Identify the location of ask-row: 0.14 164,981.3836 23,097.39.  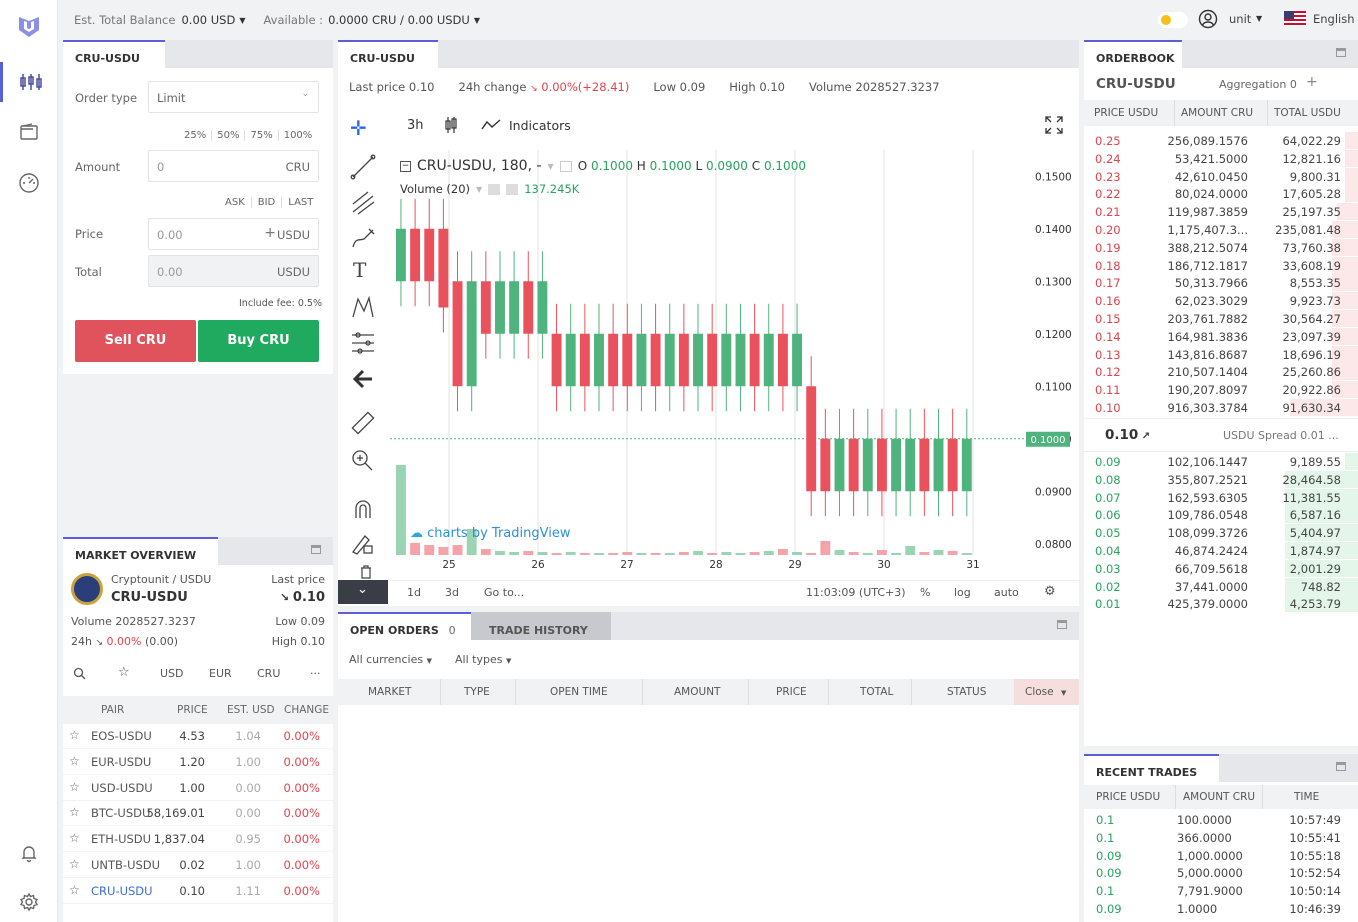
(1221, 336).